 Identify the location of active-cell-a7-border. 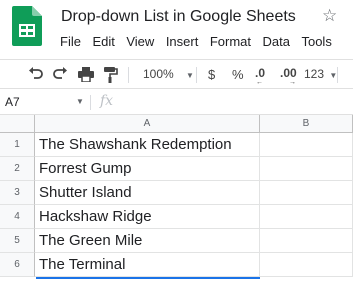
(148, 278).